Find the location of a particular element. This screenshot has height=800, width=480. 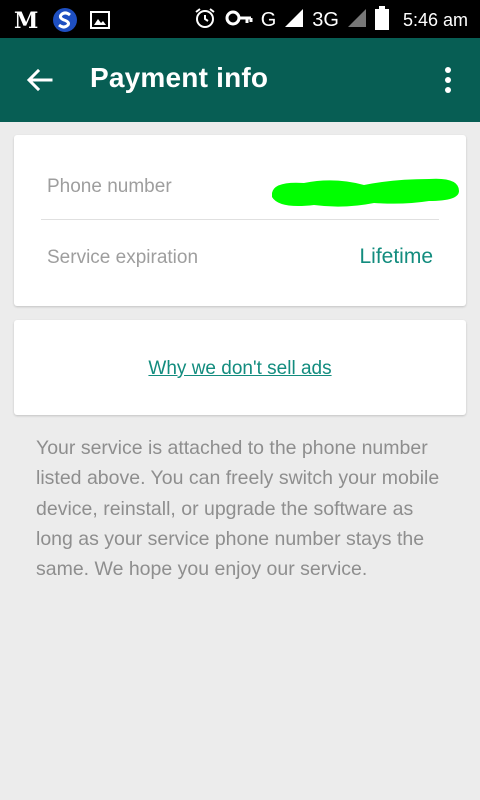

app-bar: Payment info is located at coordinates (240, 80).